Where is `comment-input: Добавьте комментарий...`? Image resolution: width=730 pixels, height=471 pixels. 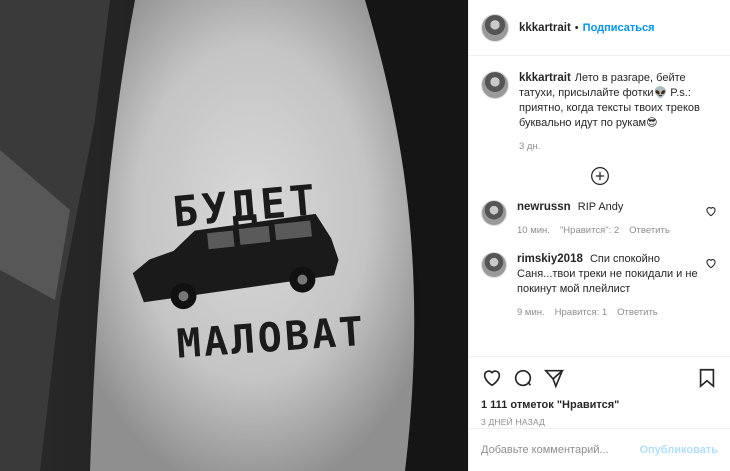
comment-input: Добавьте комментарий... is located at coordinates (560, 450).